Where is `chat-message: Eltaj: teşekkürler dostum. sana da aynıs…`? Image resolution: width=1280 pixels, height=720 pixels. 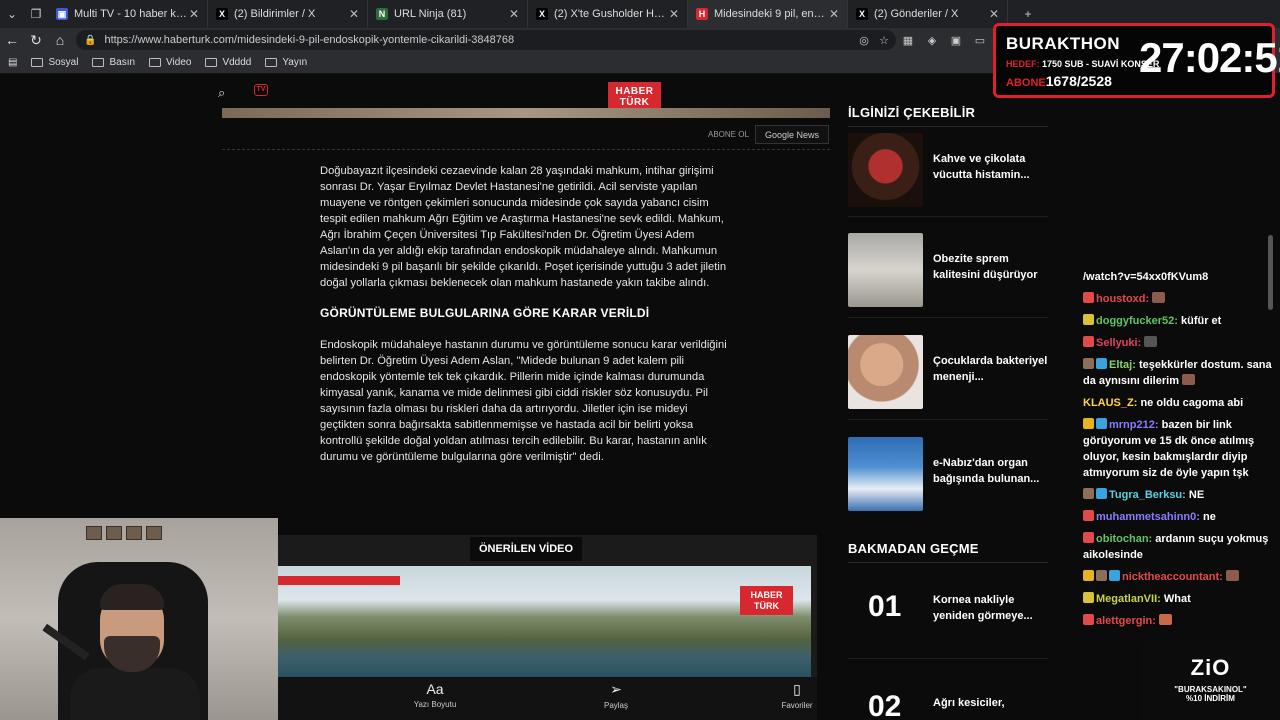 chat-message: Eltaj: teşekkürler dostum. sana da aynıs… is located at coordinates (1177, 372).